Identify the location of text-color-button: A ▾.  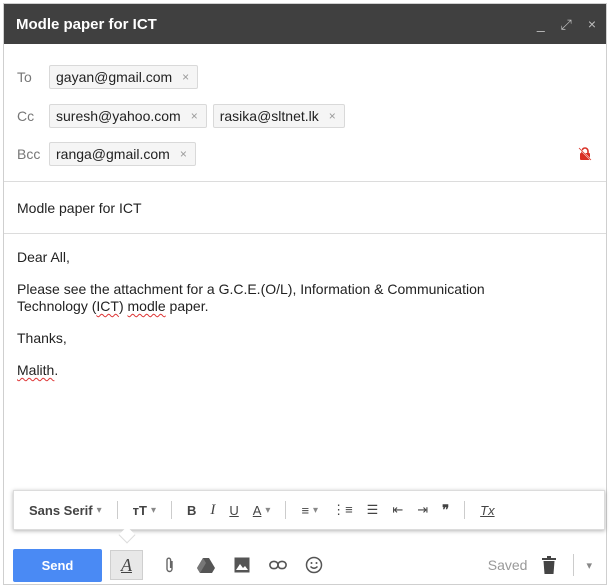
(262, 510).